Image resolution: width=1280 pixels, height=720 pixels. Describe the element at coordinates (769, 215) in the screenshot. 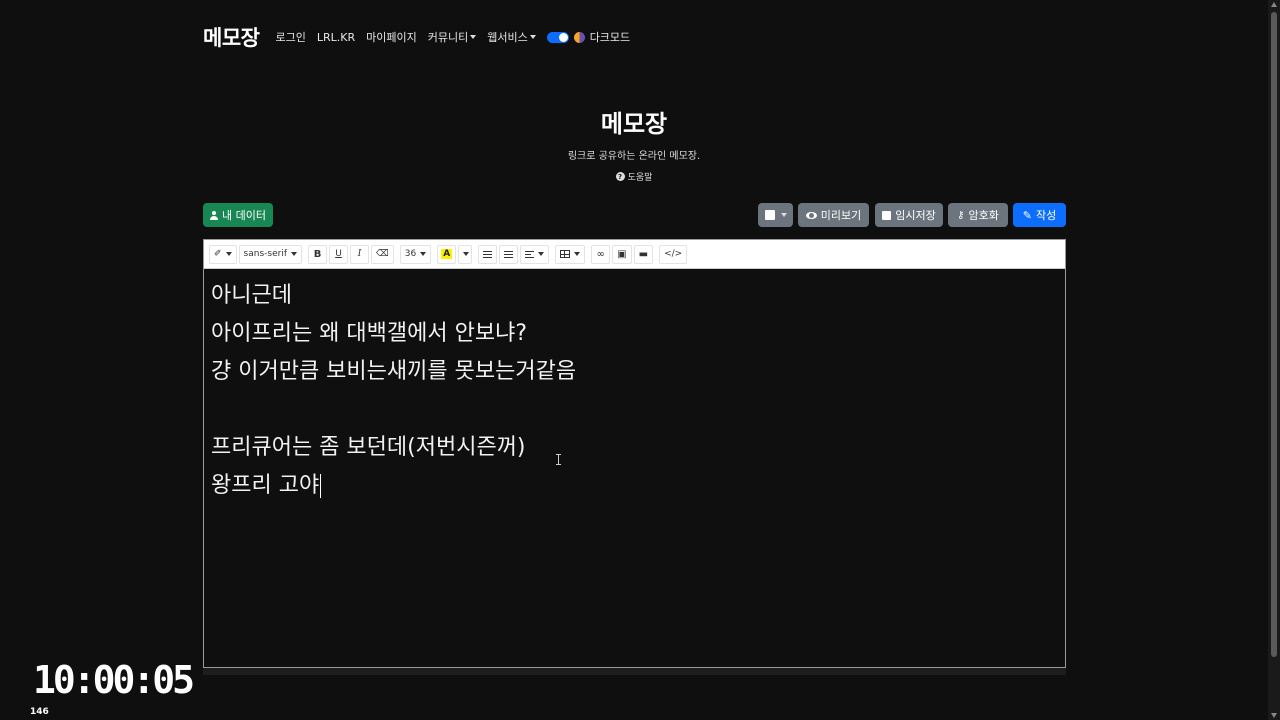

I see `file-icon` at that location.